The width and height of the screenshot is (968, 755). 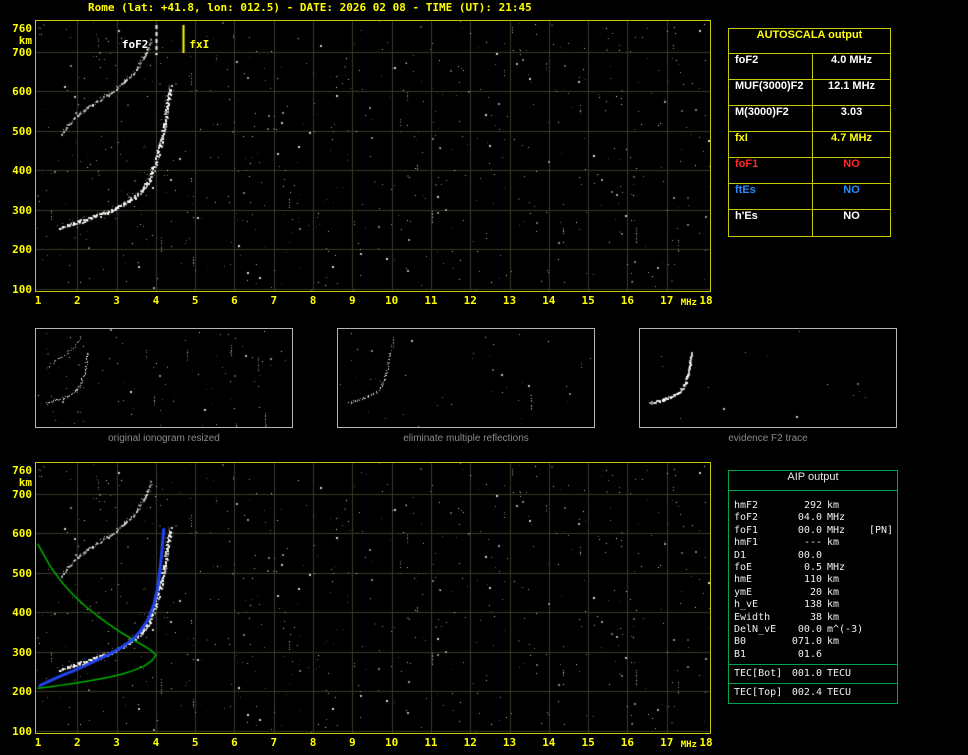 I want to click on aip-param-label: foF1, so click(x=746, y=530).